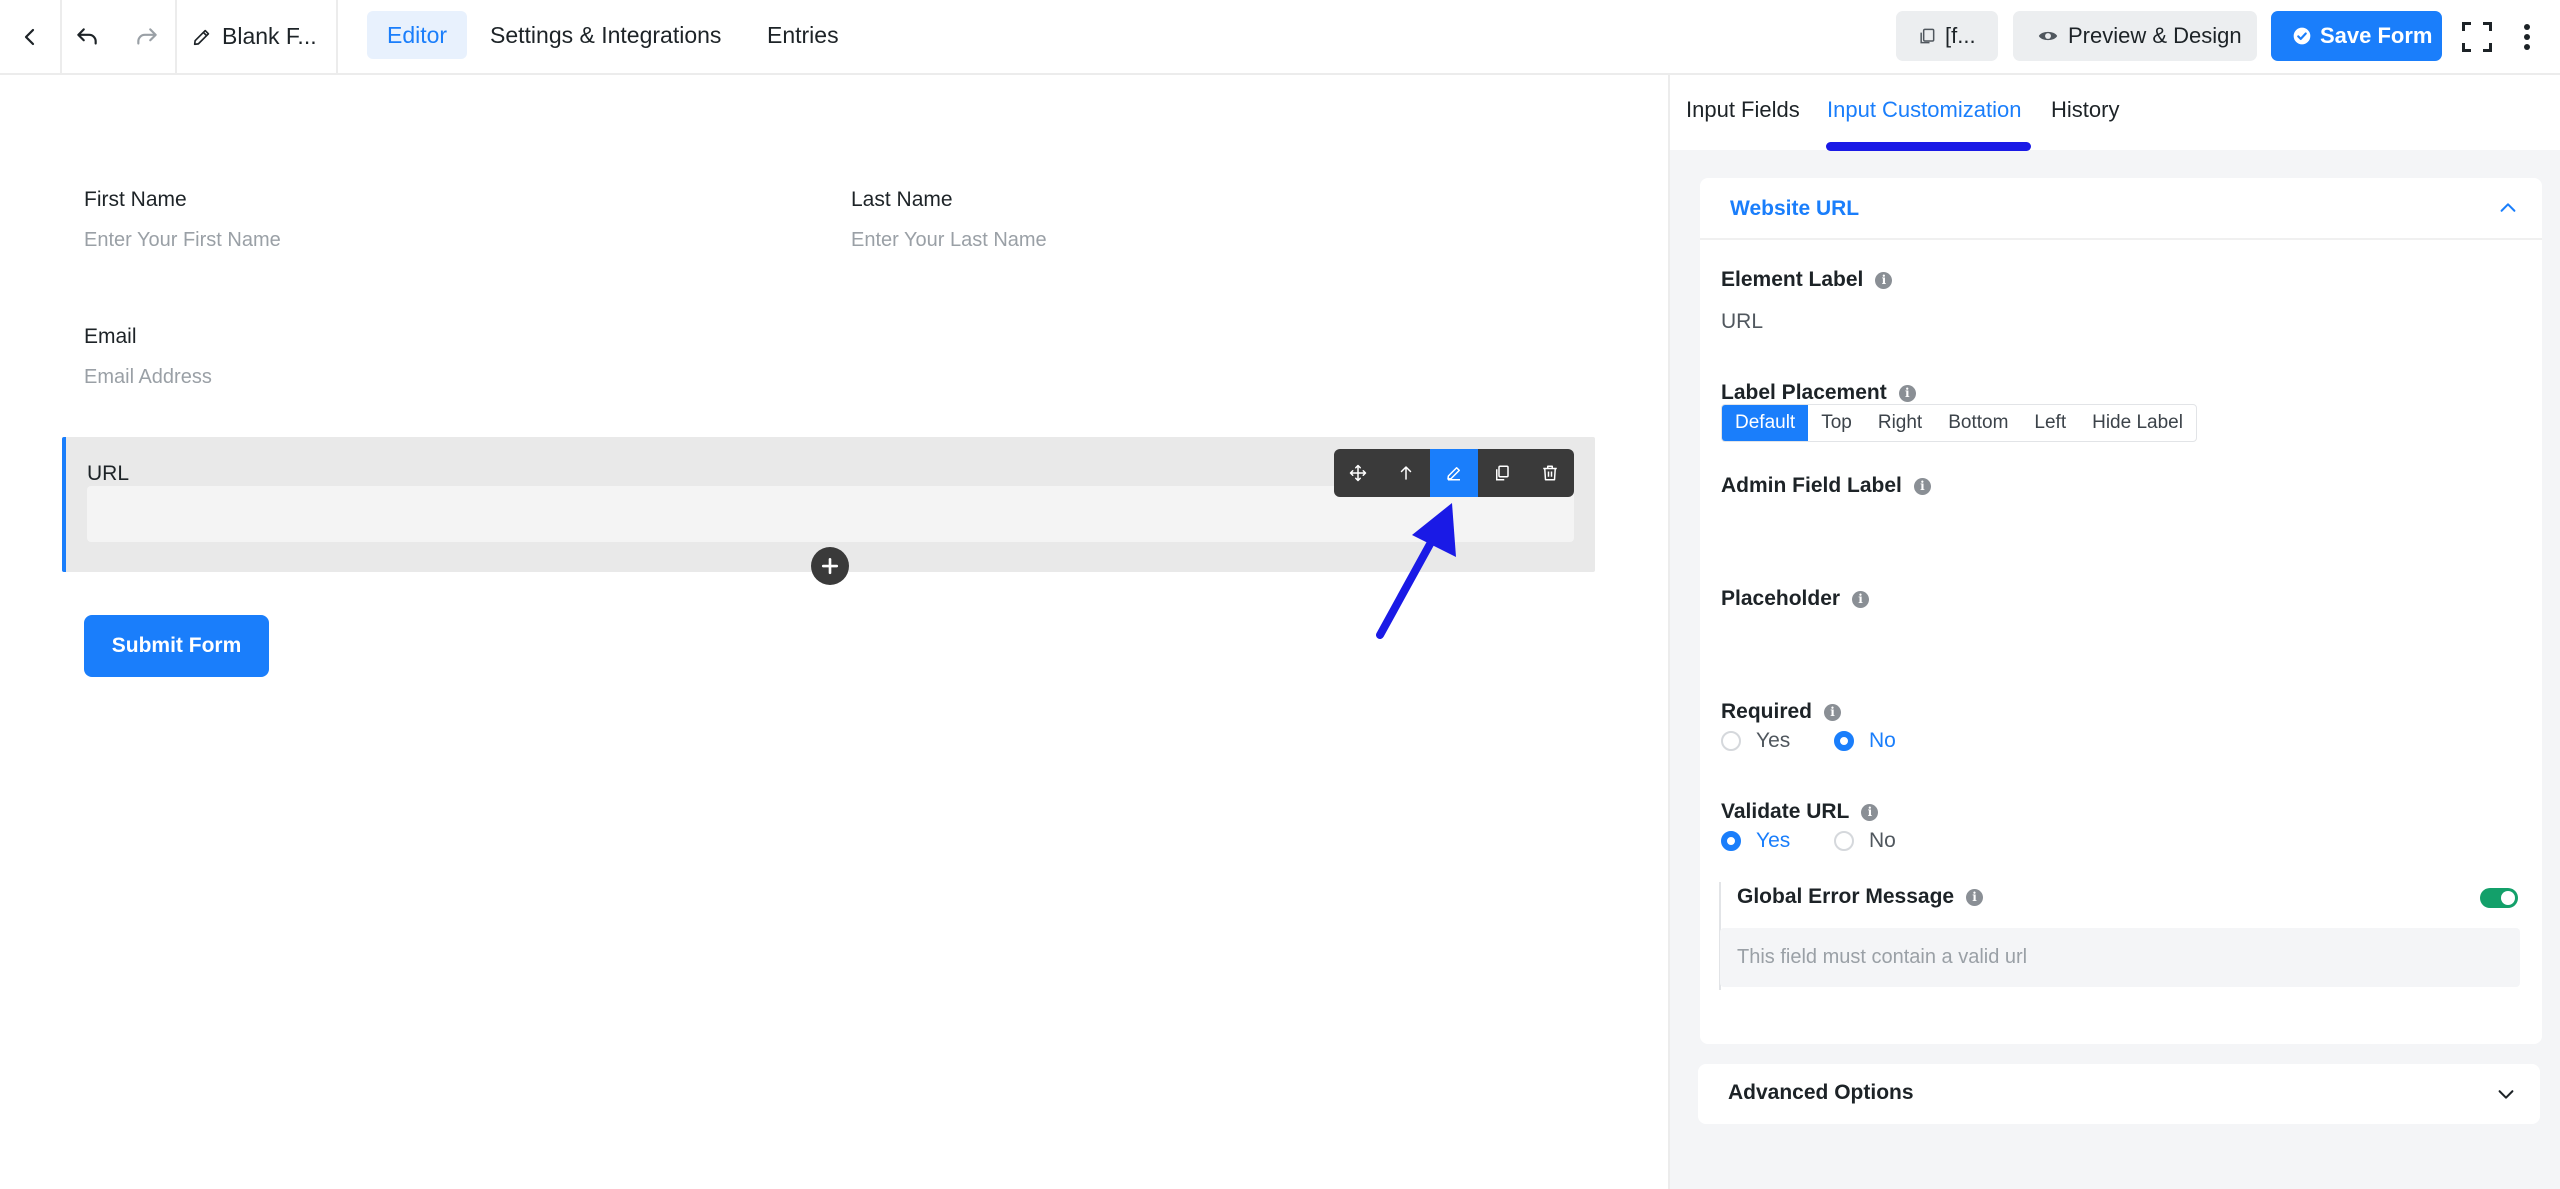 The width and height of the screenshot is (2560, 1189). Describe the element at coordinates (2499, 898) in the screenshot. I see `global-error-toggle` at that location.